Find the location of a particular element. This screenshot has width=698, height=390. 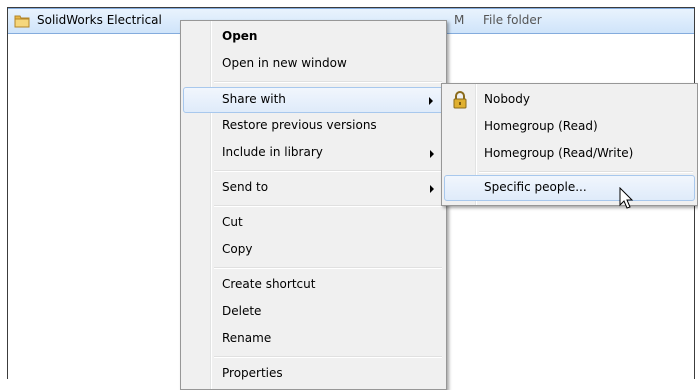

menu-item-create-shortcut: Create shortcut is located at coordinates (313, 286).